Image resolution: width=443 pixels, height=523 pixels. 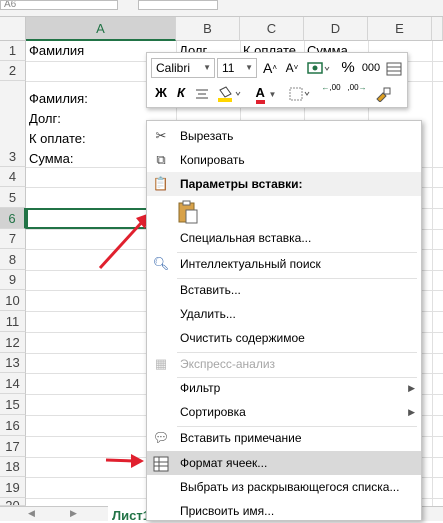 What do you see at coordinates (241, 184) in the screenshot?
I see `menu-item-label: Параметры вставки:` at bounding box center [241, 184].